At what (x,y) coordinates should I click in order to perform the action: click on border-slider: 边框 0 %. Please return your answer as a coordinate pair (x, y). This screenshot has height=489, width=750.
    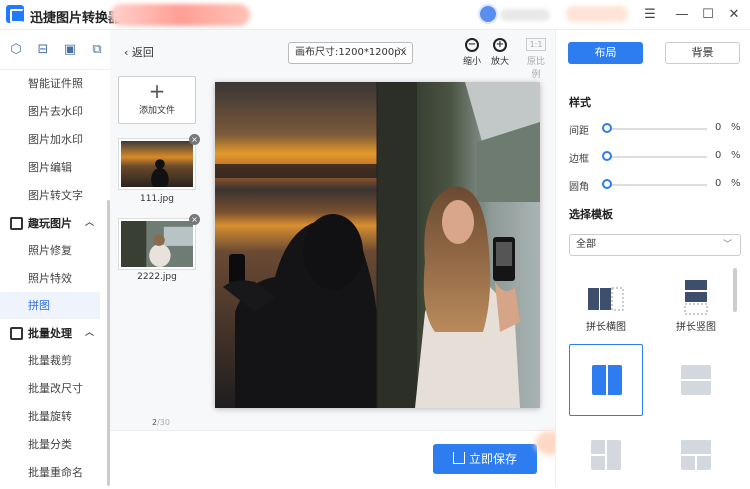
    Looking at the image, I should click on (656, 157).